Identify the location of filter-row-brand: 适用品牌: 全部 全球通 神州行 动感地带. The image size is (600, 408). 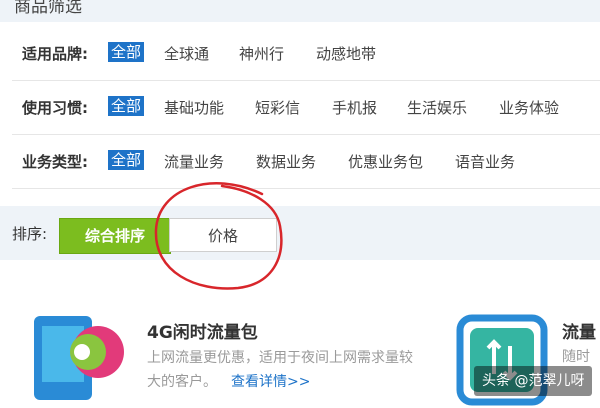
(306, 54).